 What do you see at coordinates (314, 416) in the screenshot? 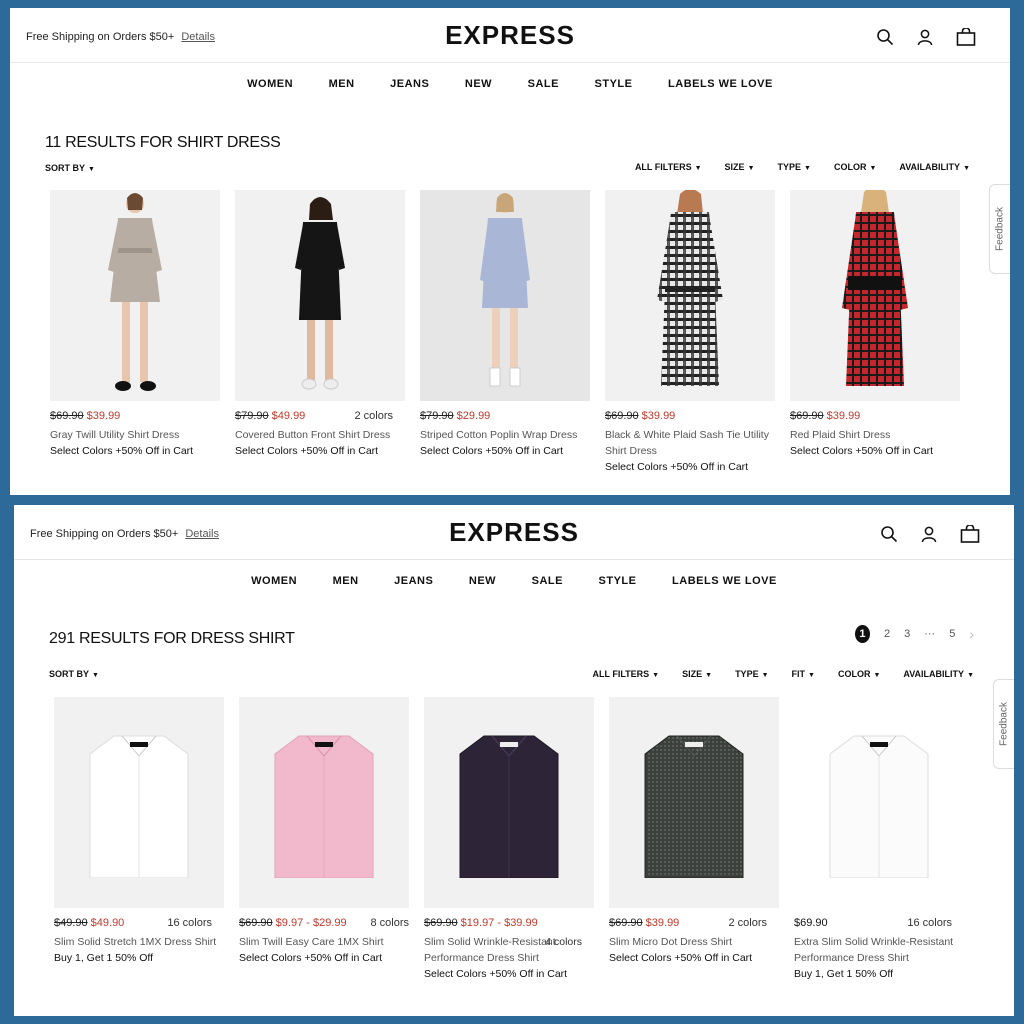
I see `price: $79.90 $49.99 2 colors` at bounding box center [314, 416].